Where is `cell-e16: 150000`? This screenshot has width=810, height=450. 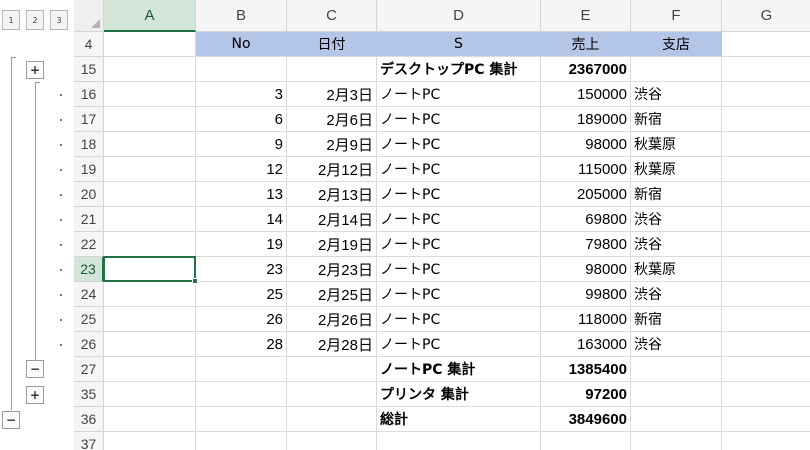
cell-e16: 150000 is located at coordinates (586, 94).